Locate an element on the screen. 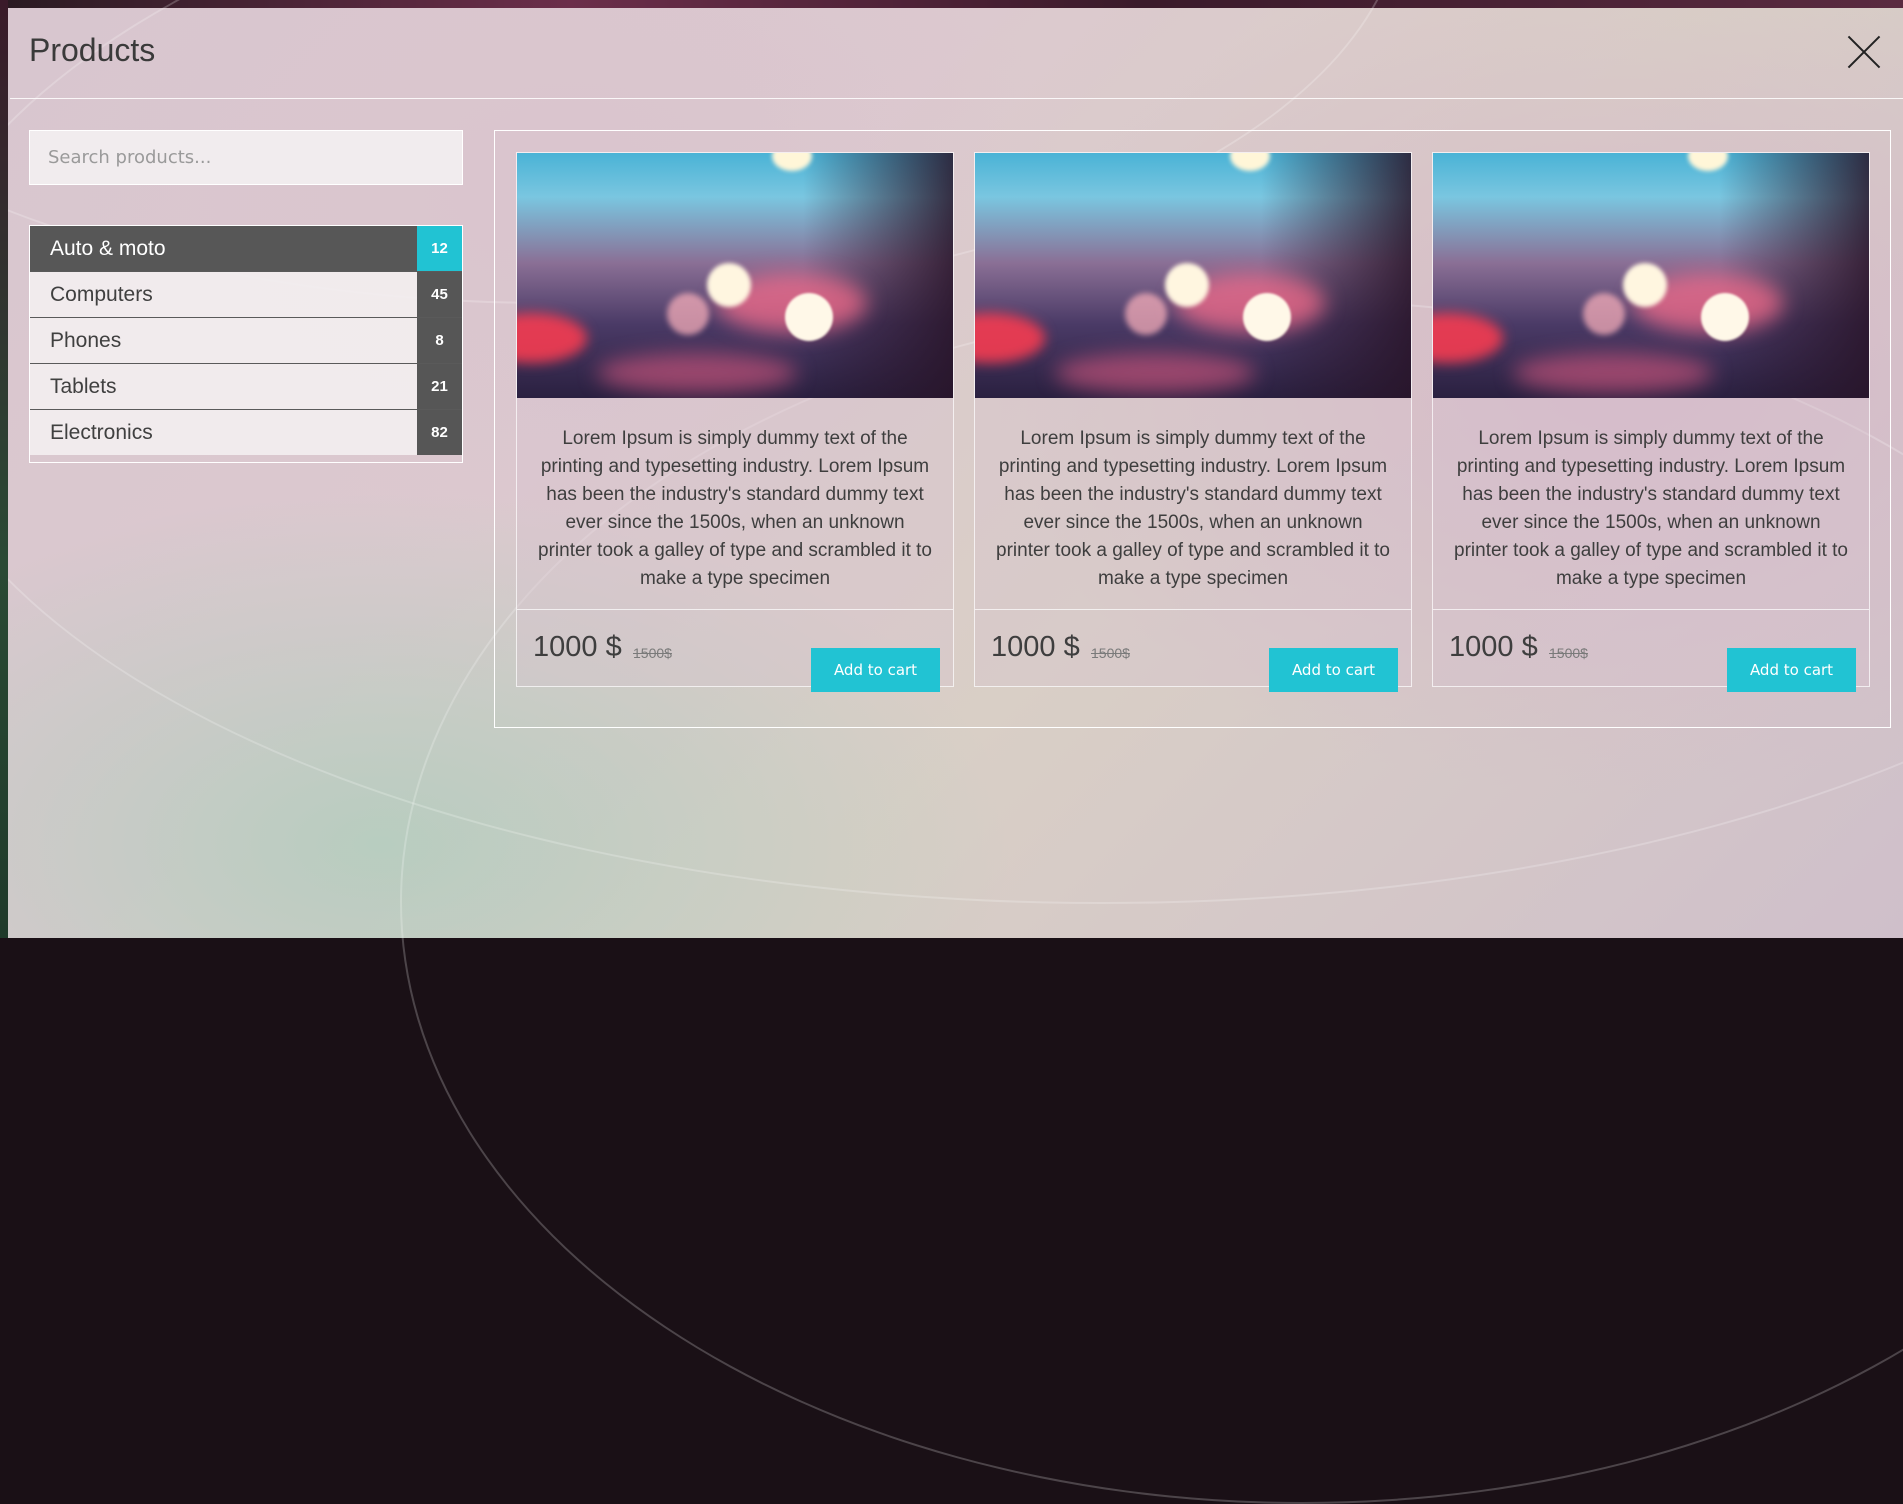 This screenshot has width=1903, height=1504. search-input is located at coordinates (246, 157).